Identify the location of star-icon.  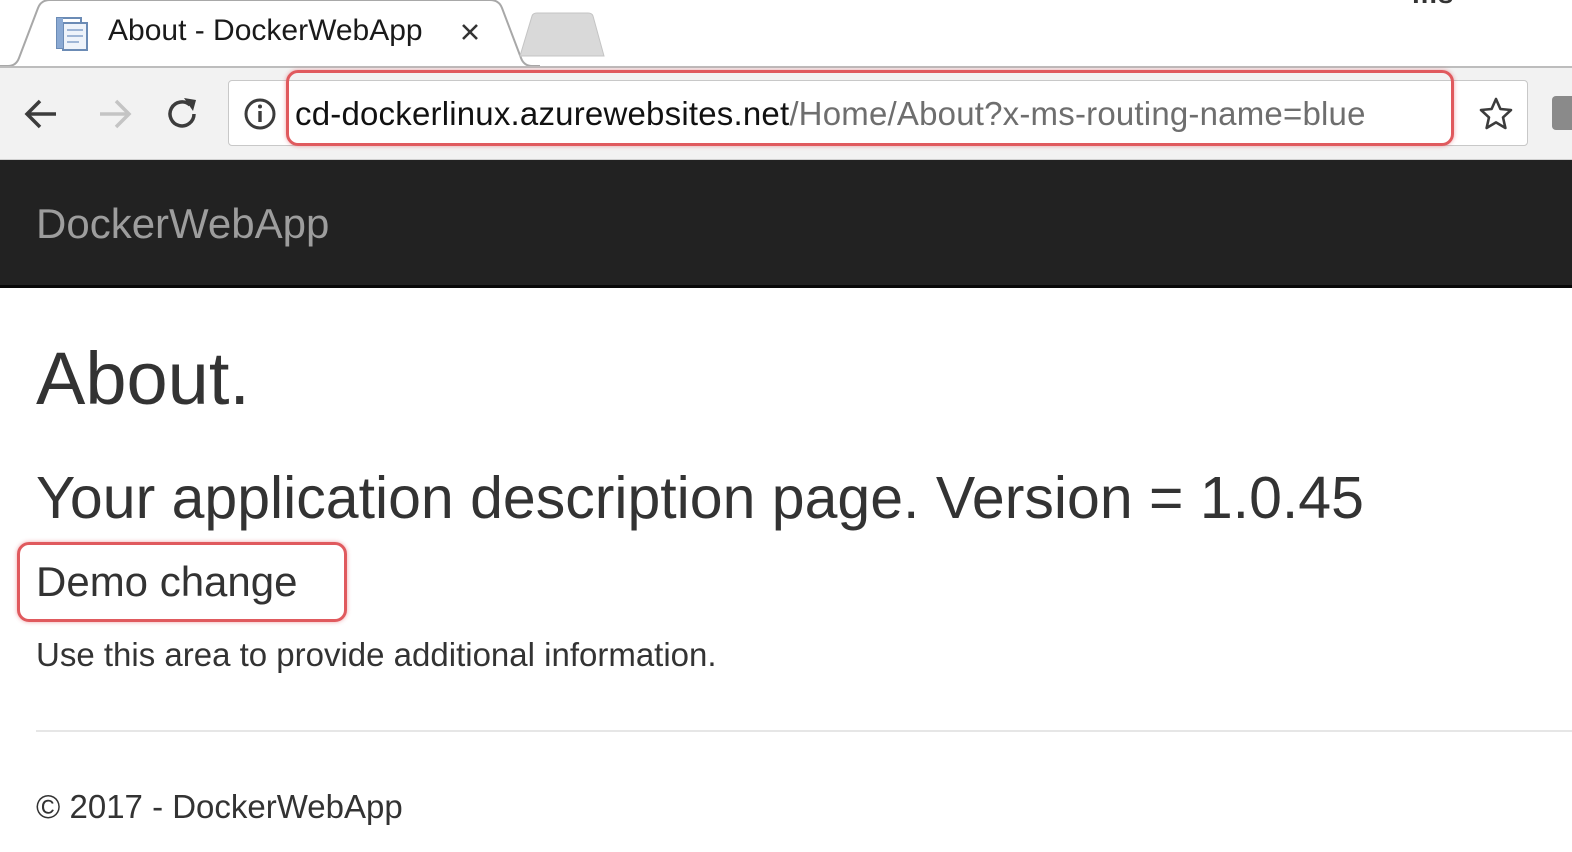
(1496, 114).